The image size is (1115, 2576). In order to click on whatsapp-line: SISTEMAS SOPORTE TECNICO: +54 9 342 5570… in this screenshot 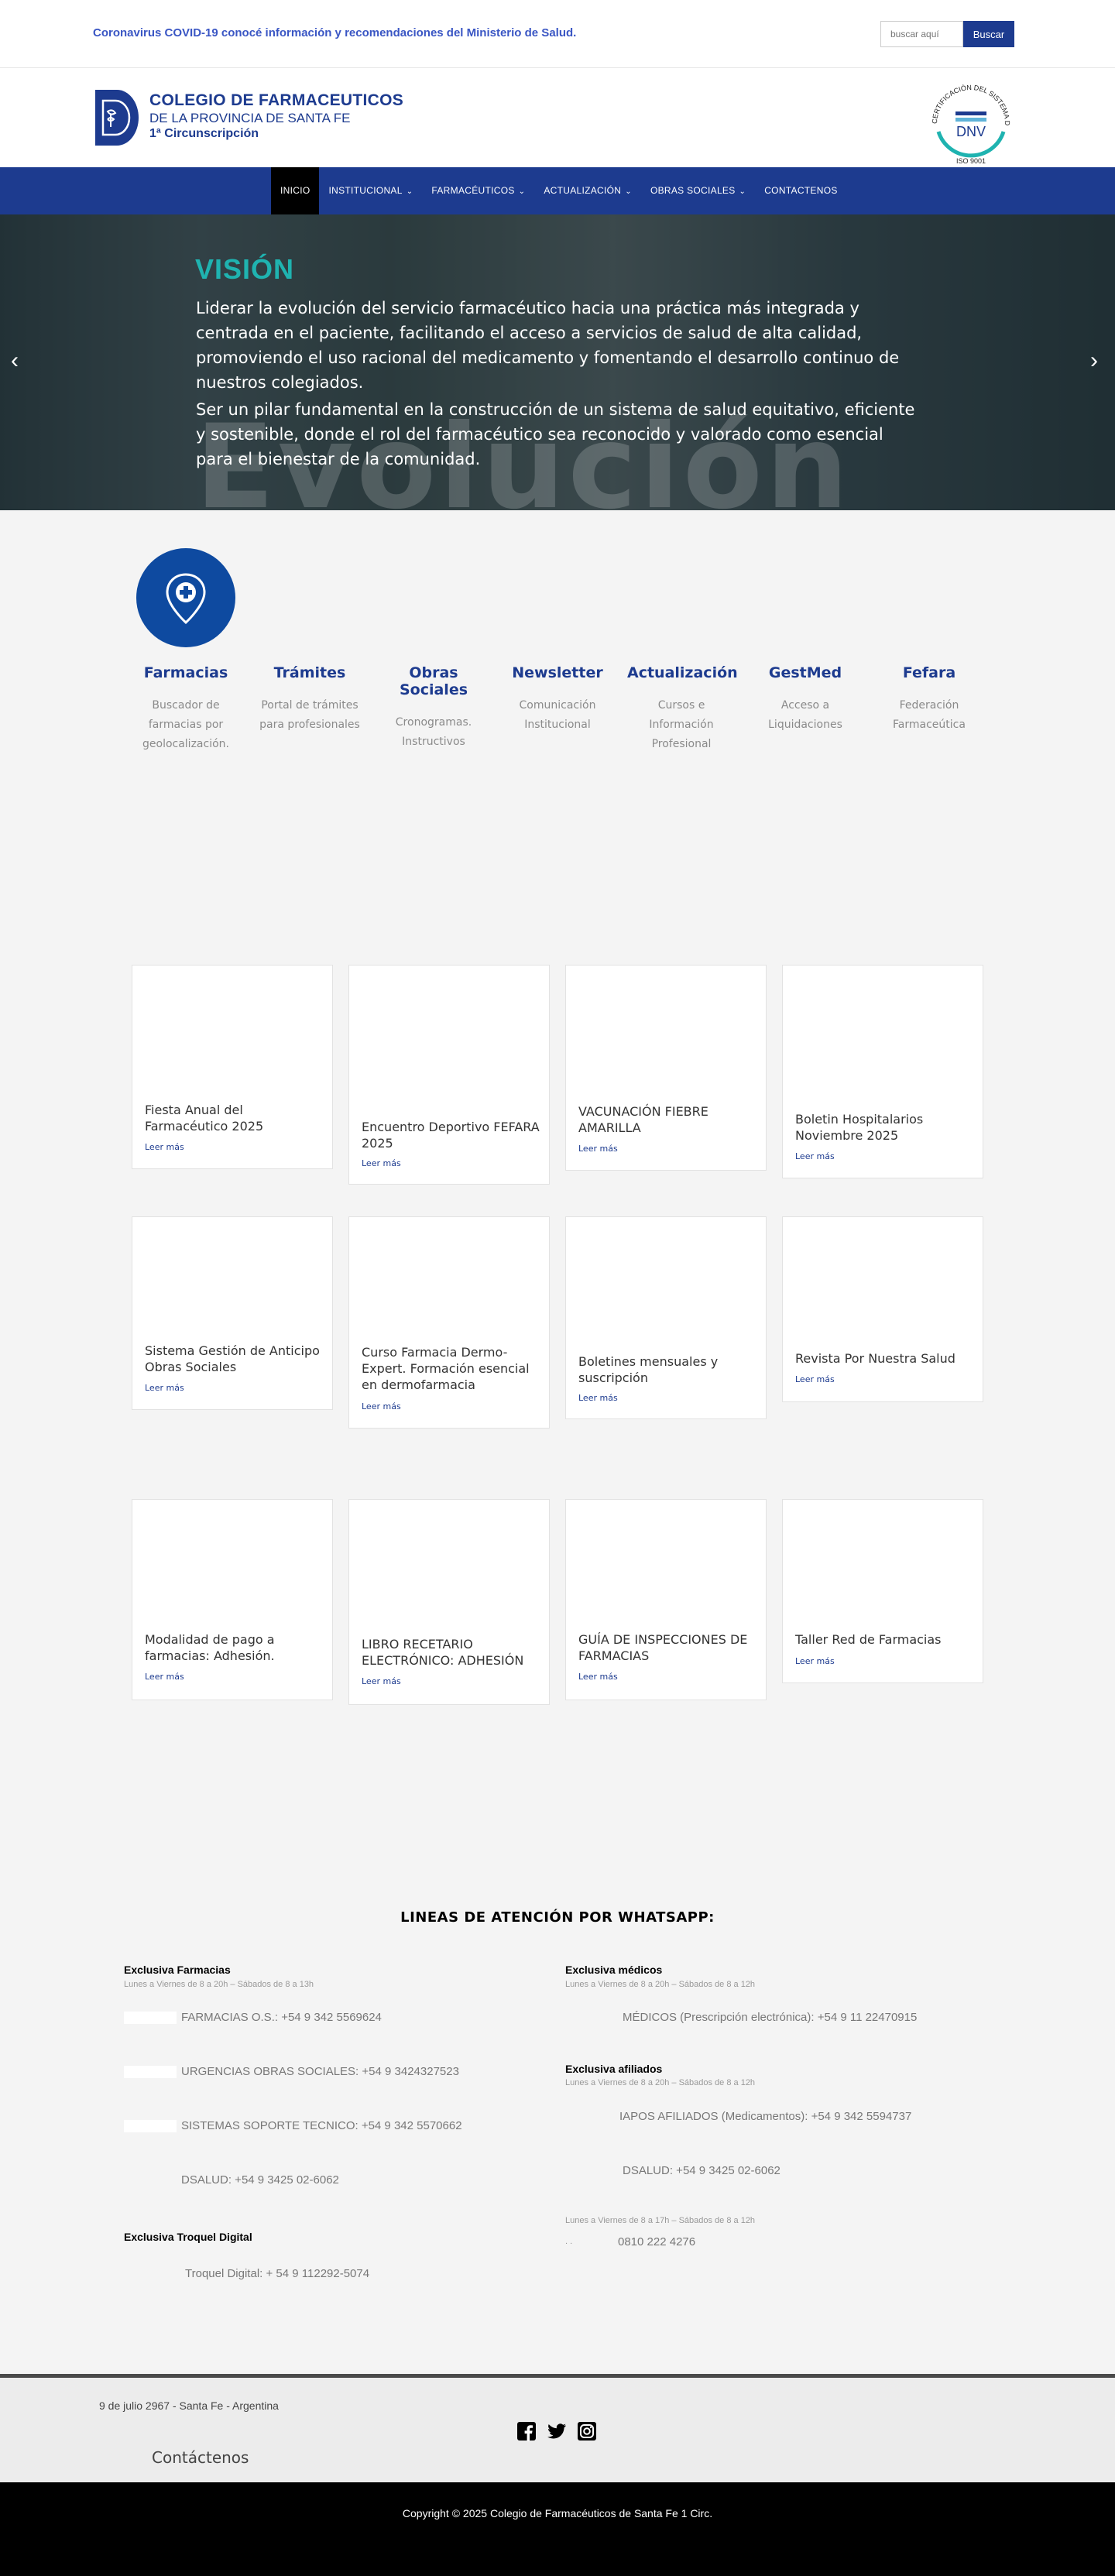, I will do `click(321, 2125)`.